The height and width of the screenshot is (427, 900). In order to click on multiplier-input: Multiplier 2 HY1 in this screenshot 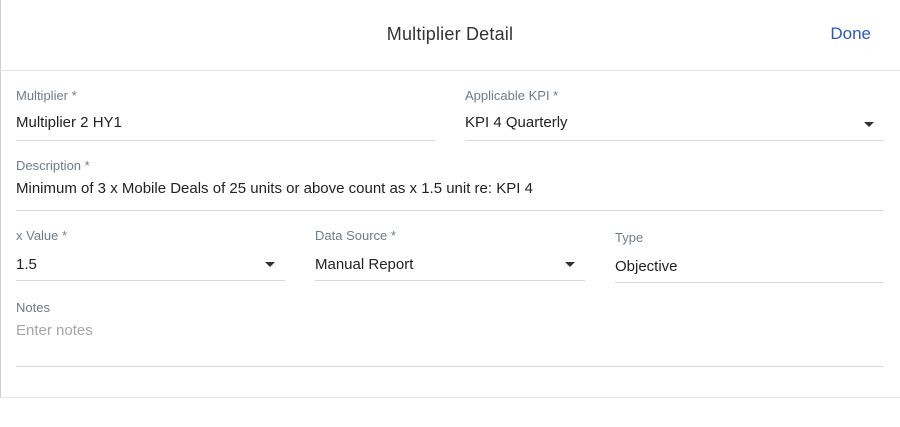, I will do `click(69, 122)`.